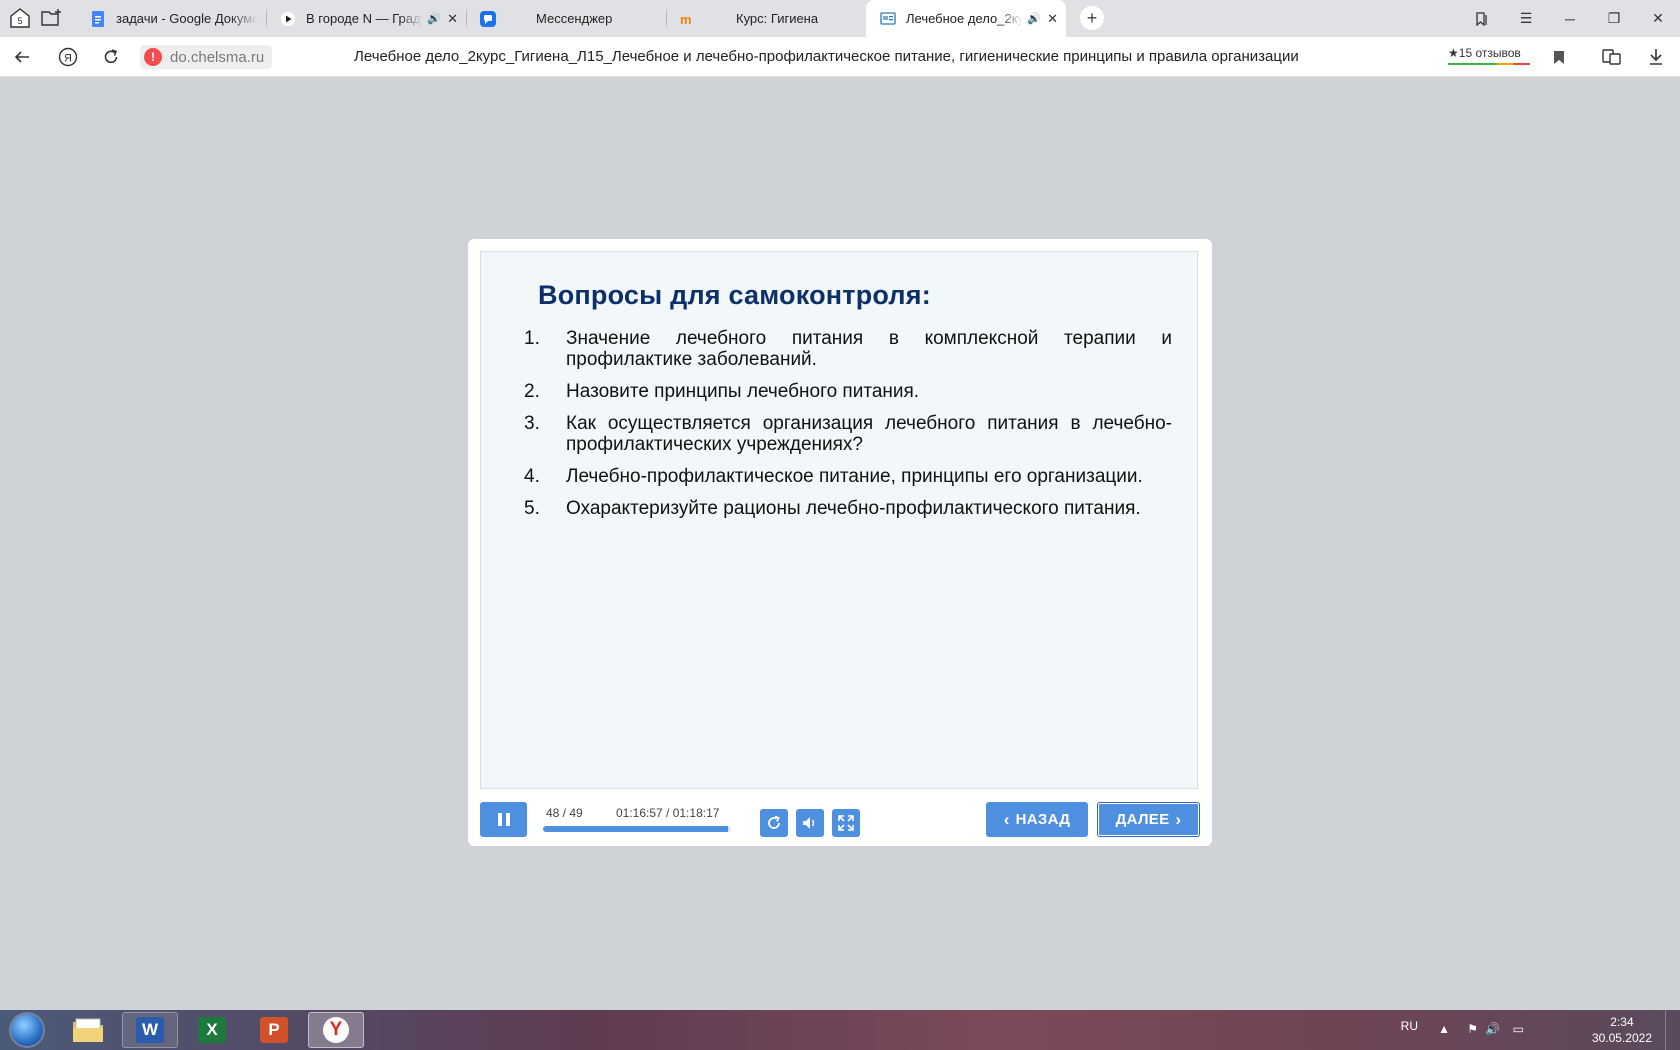  I want to click on clock: 2:34 30.05.2022, so click(1622, 1030).